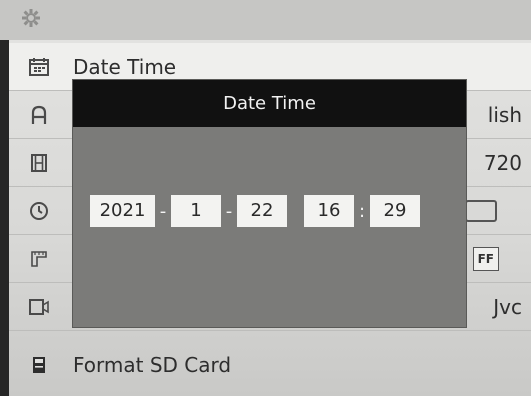 The width and height of the screenshot is (531, 396). What do you see at coordinates (39, 163) in the screenshot?
I see `film-icon` at bounding box center [39, 163].